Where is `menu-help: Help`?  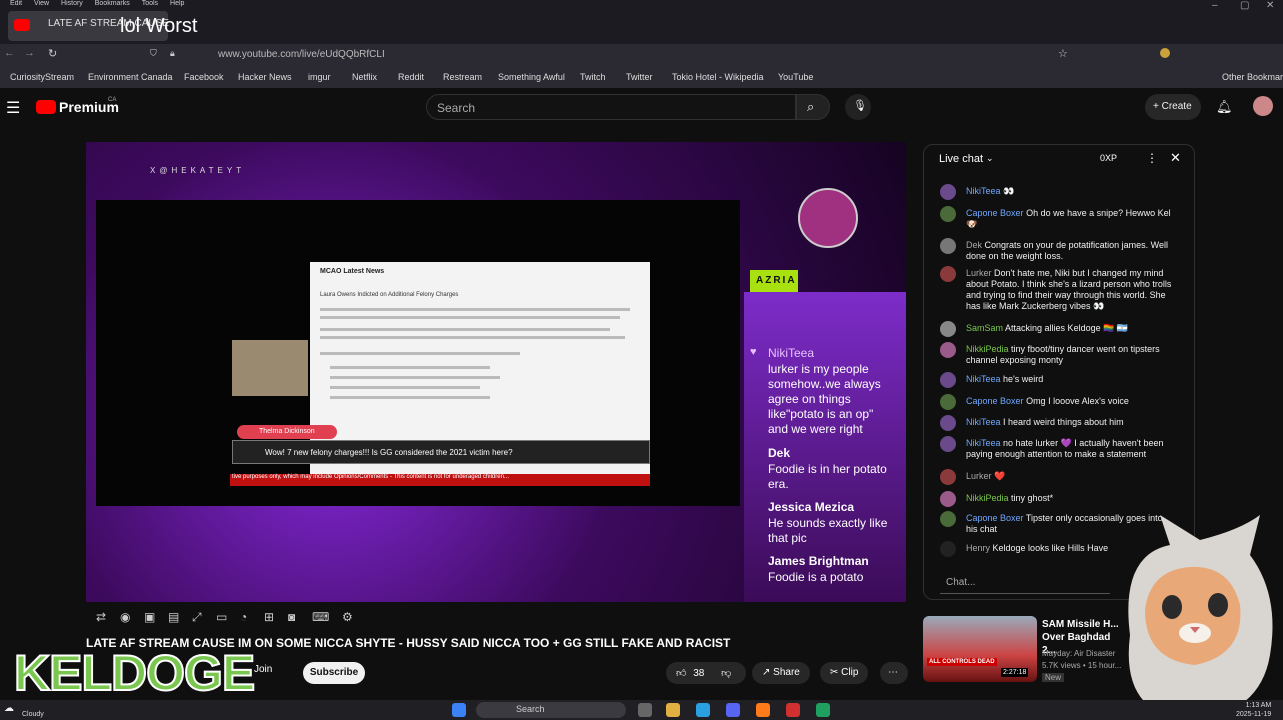 menu-help: Help is located at coordinates (177, 3).